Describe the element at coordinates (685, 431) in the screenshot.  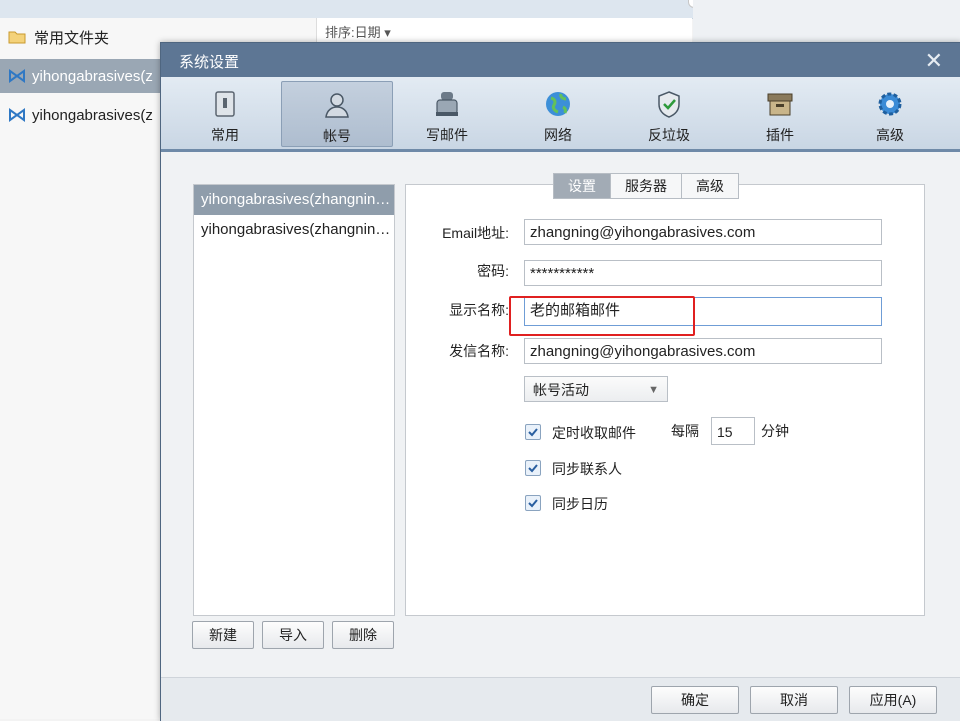
I see `interval-prefix: 每隔` at that location.